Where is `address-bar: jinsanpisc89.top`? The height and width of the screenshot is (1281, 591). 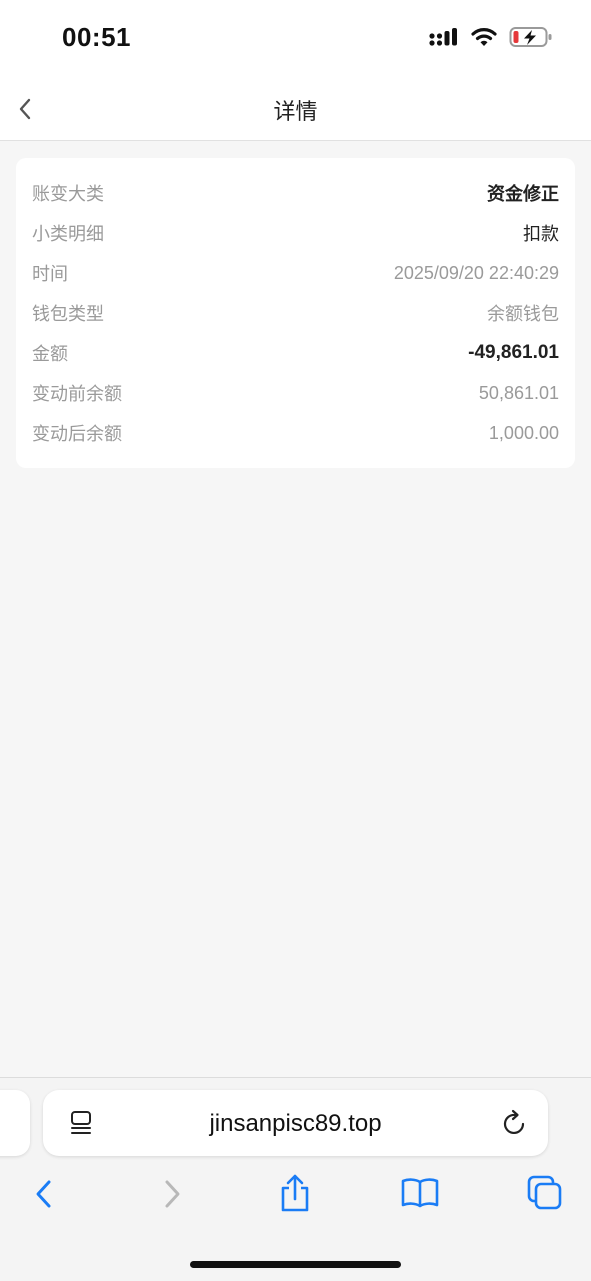
address-bar: jinsanpisc89.top is located at coordinates (295, 1123).